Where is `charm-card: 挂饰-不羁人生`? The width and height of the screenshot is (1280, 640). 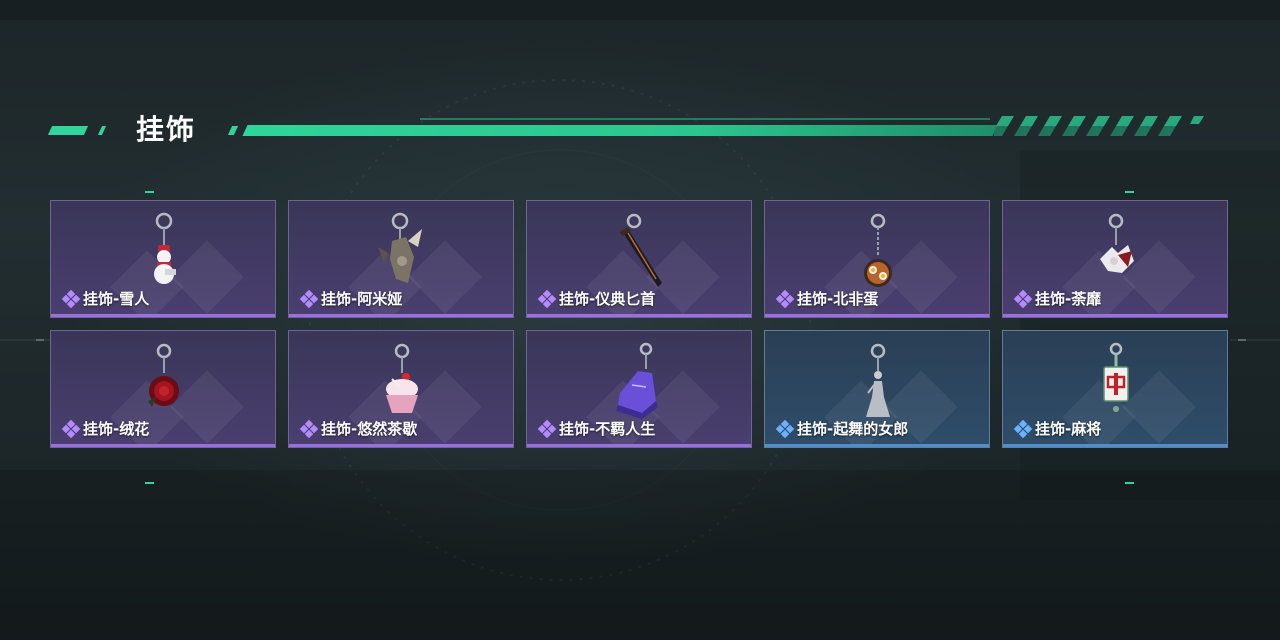
charm-card: 挂饰-不羁人生 is located at coordinates (639, 389).